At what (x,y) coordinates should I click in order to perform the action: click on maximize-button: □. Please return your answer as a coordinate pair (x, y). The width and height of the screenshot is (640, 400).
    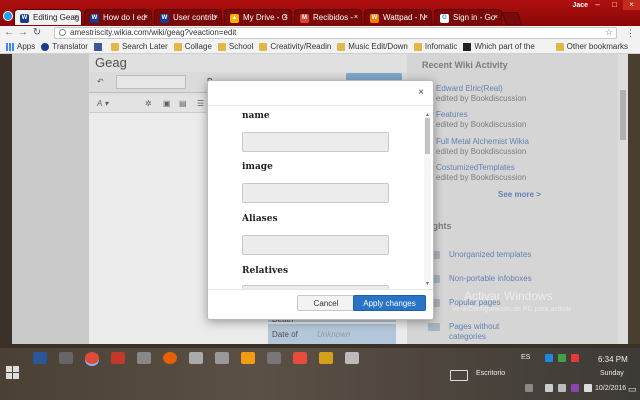
    Looking at the image, I should click on (614, 5).